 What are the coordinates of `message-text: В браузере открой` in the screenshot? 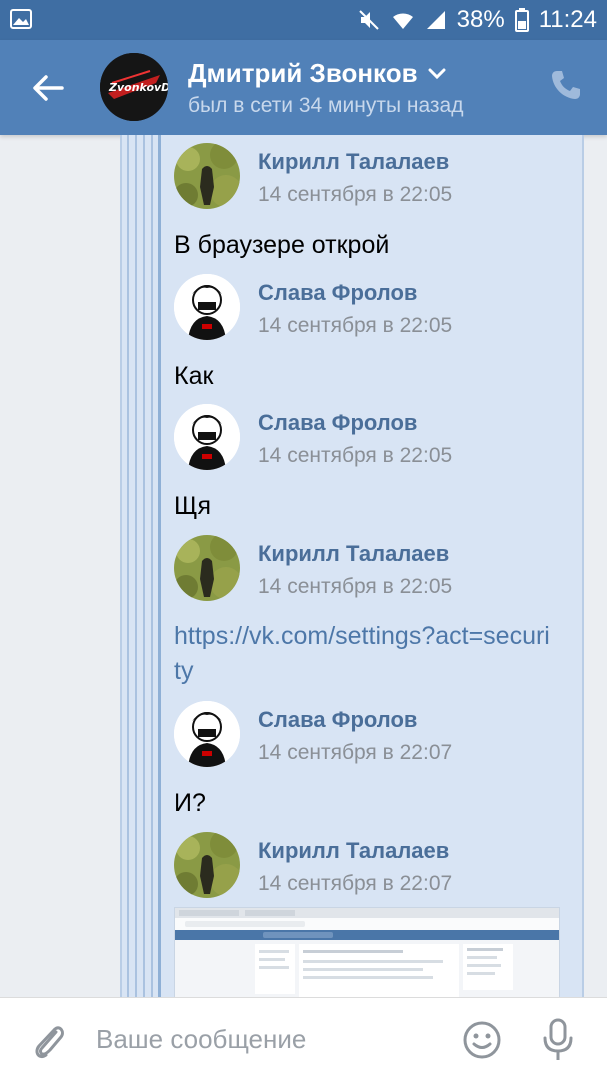 It's located at (282, 245).